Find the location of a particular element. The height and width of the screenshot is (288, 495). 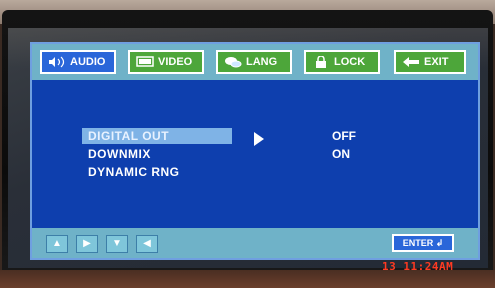

language-icon is located at coordinates (233, 62).